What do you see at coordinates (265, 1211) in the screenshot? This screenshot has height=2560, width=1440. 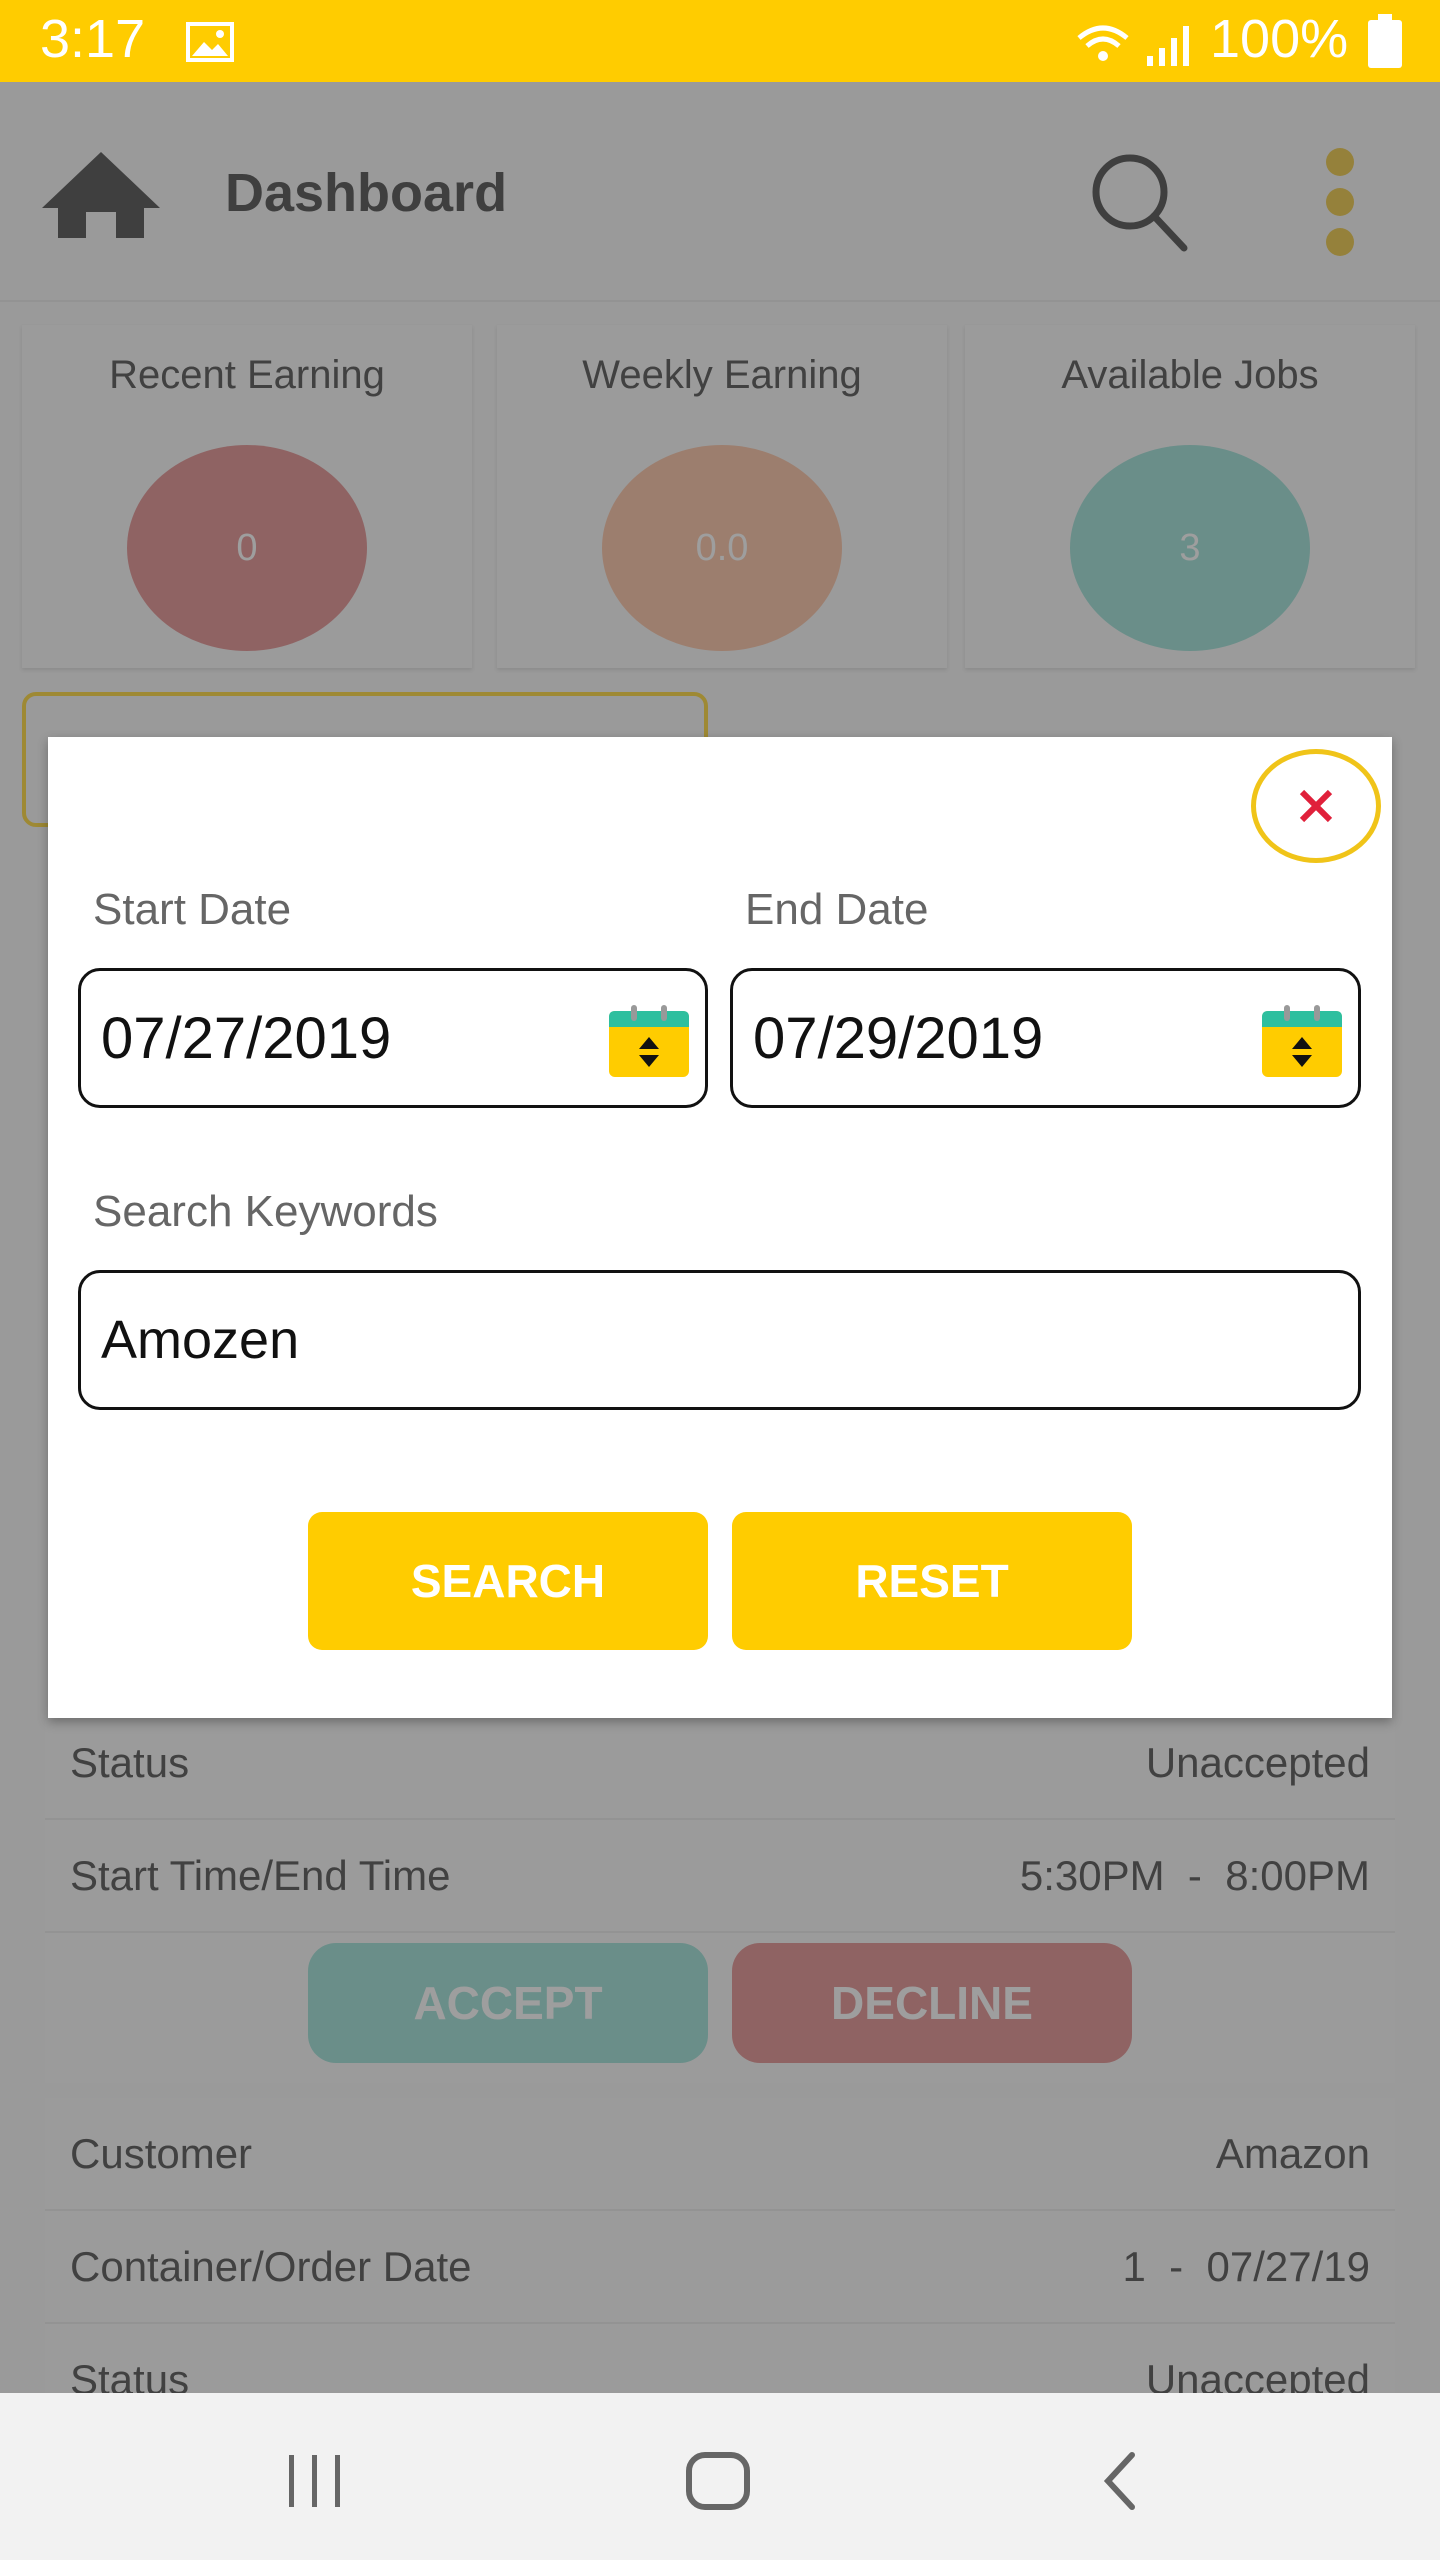 I see `keywords-label: Search Keywords` at bounding box center [265, 1211].